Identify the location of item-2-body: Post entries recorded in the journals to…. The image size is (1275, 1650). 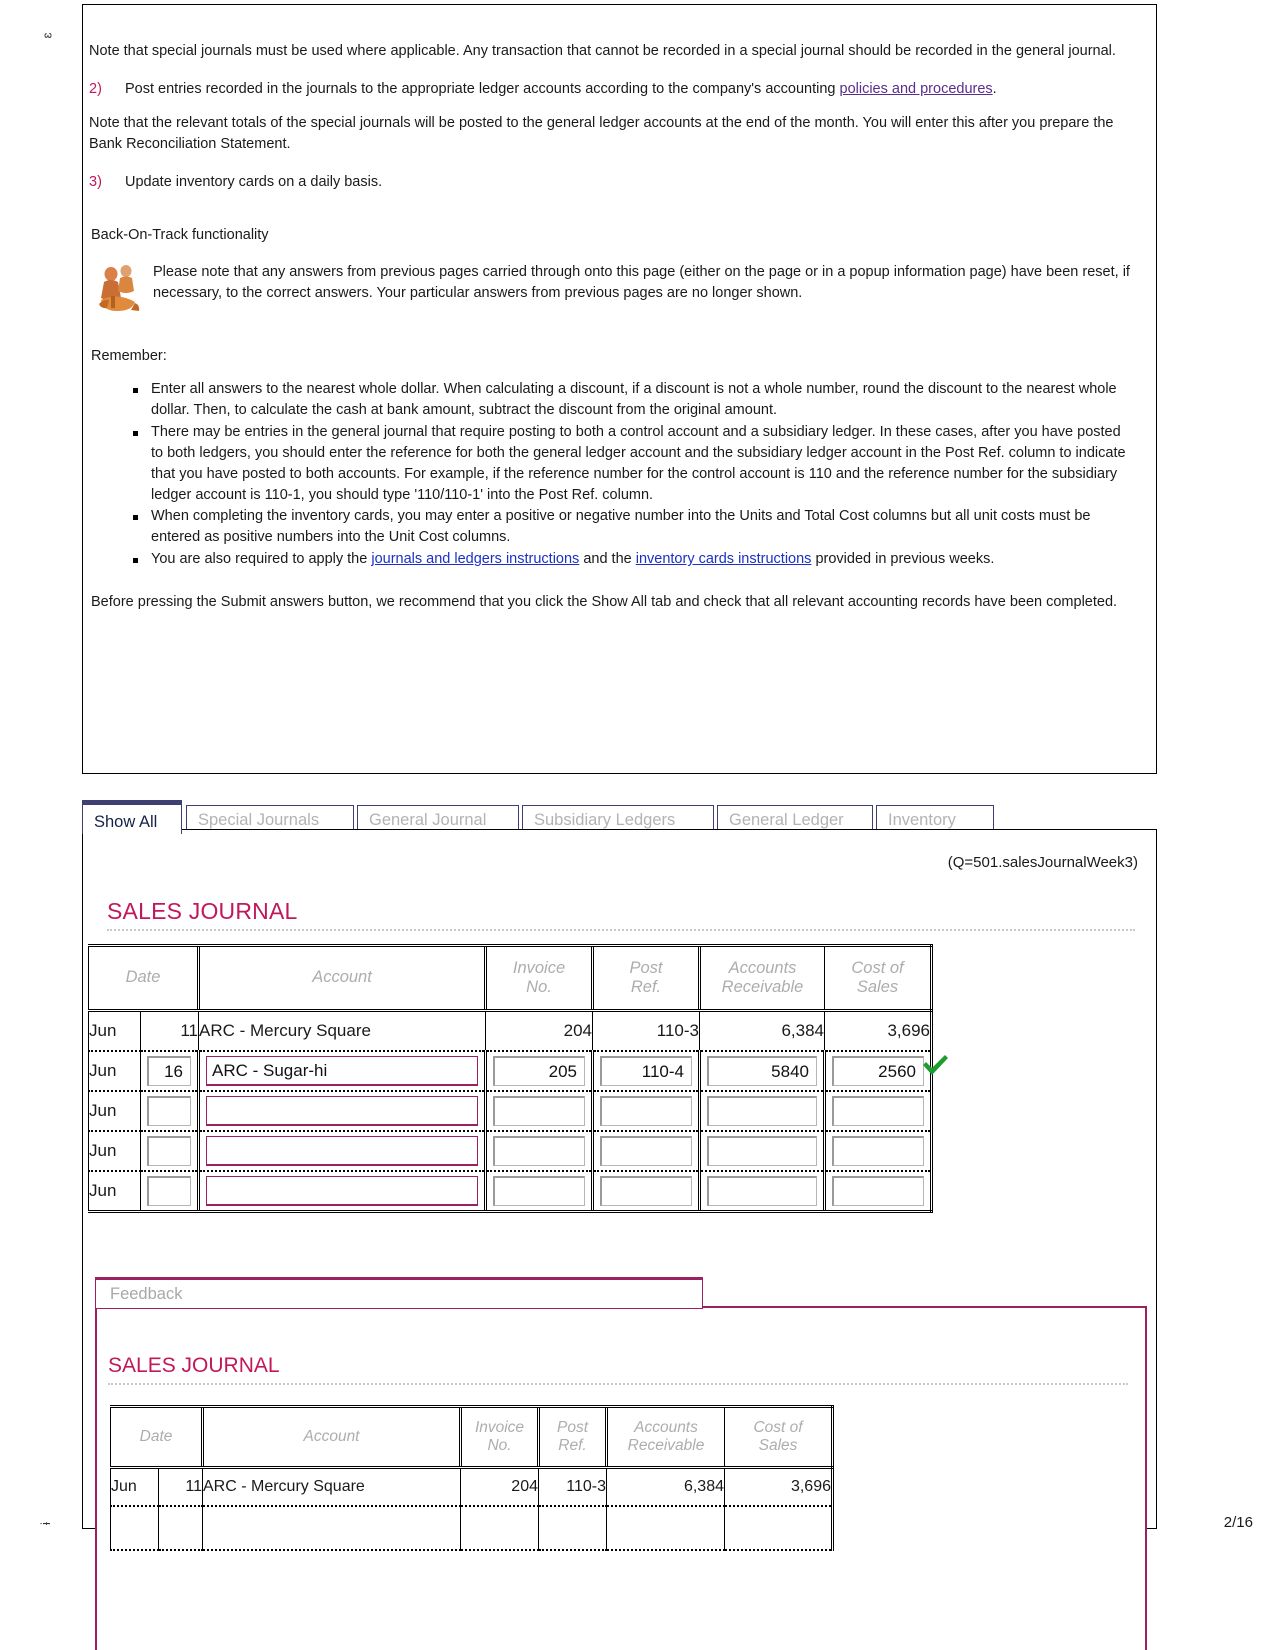
(629, 89).